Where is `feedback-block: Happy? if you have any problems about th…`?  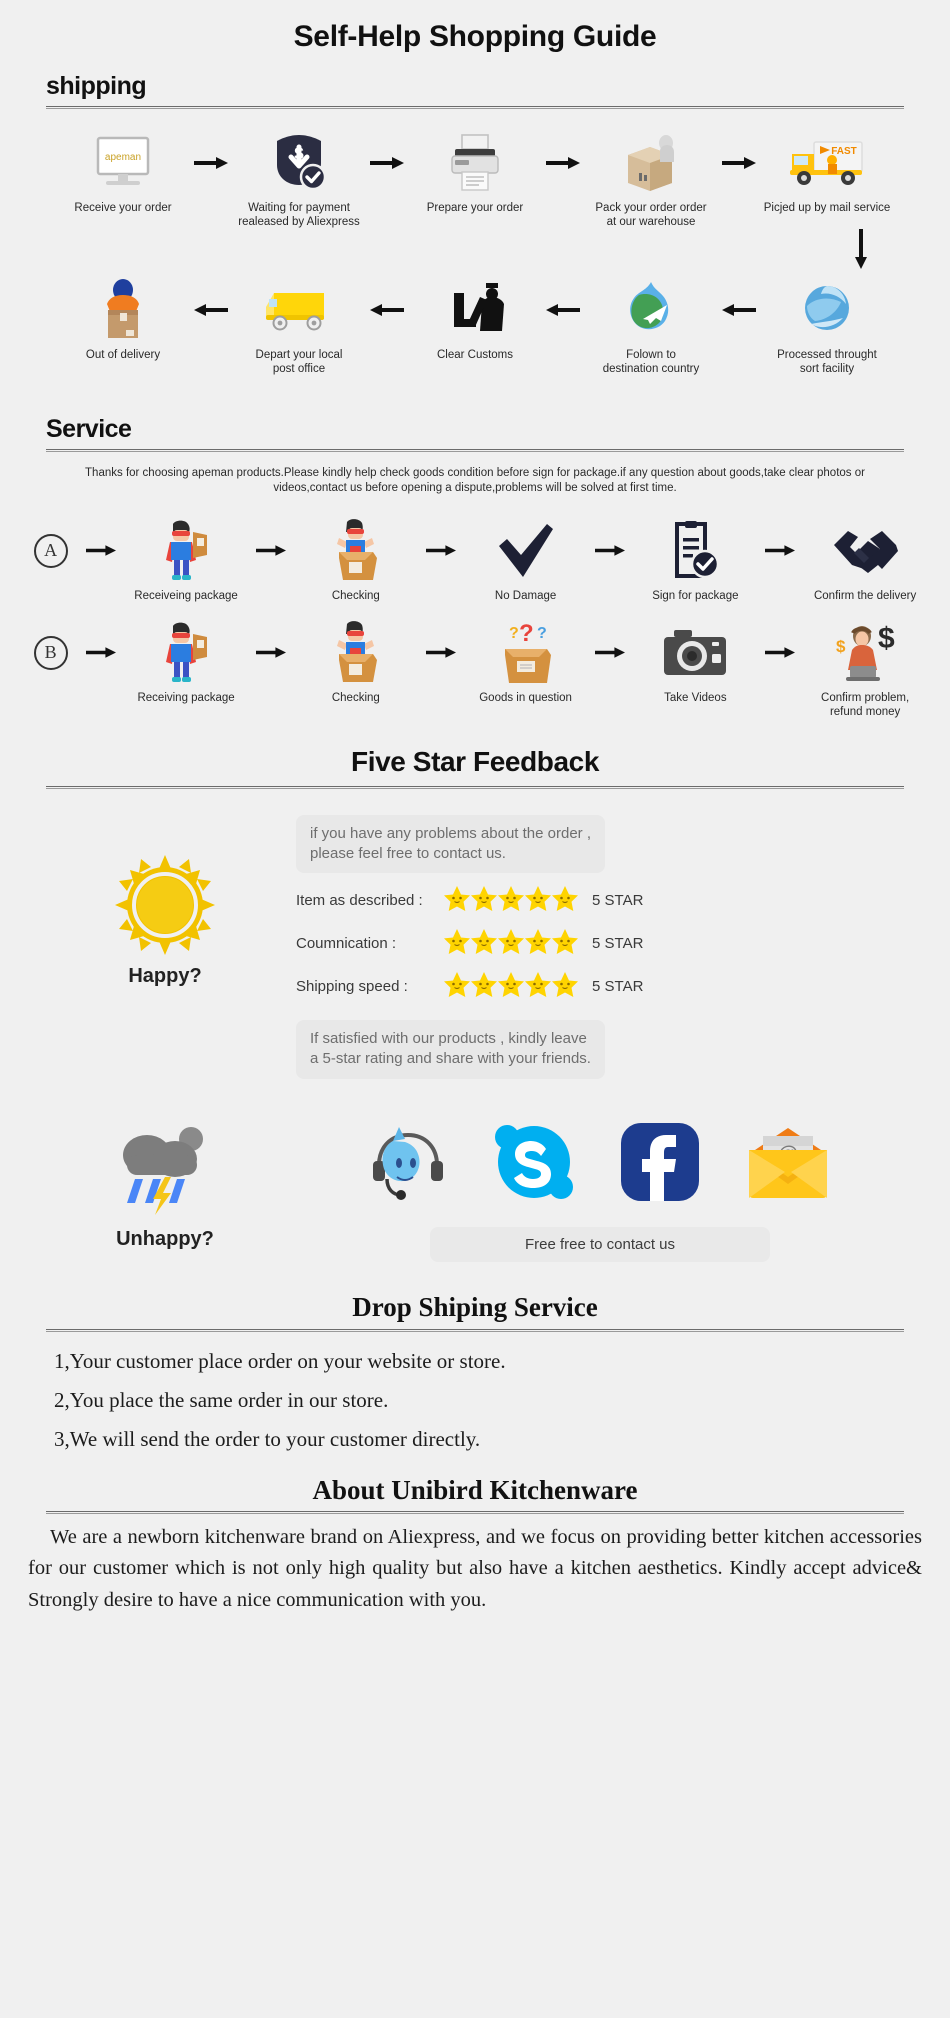 feedback-block: Happy? if you have any problems about th… is located at coordinates (475, 946).